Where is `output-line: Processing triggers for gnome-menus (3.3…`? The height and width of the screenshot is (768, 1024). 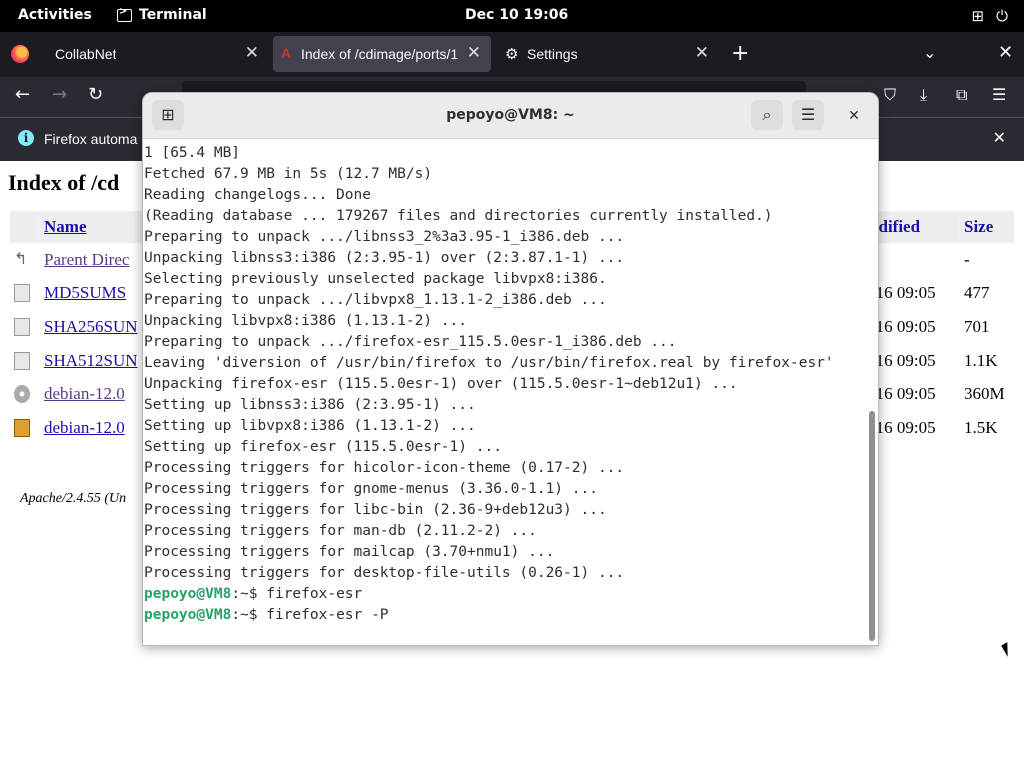 output-line: Processing triggers for gnome-menus (3.3… is located at coordinates (371, 489).